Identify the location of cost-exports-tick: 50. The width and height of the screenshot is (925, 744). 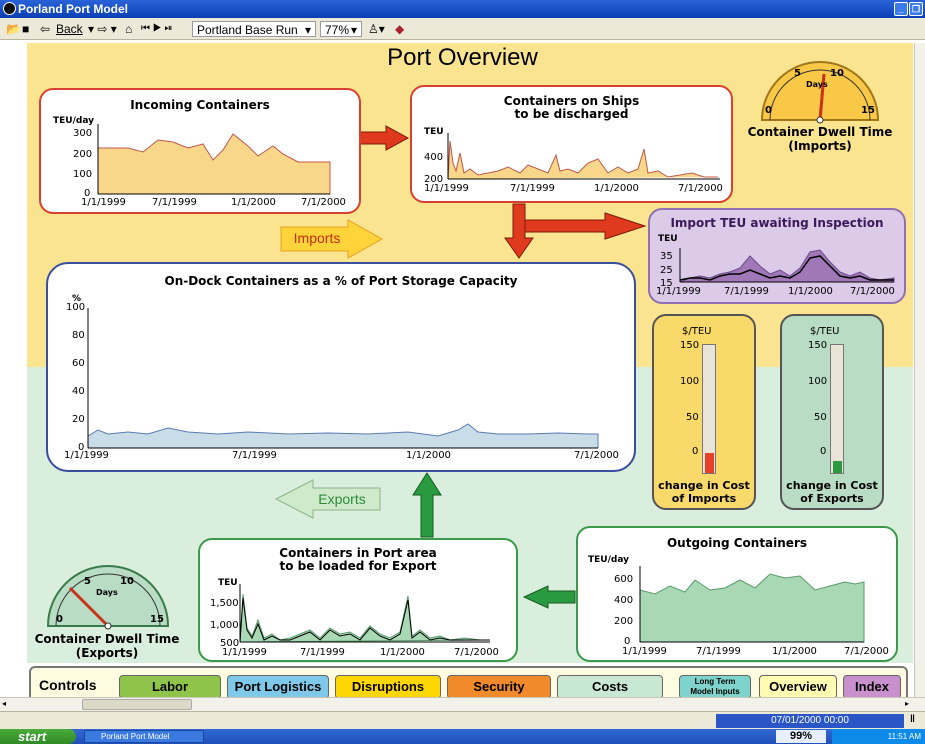
(820, 417).